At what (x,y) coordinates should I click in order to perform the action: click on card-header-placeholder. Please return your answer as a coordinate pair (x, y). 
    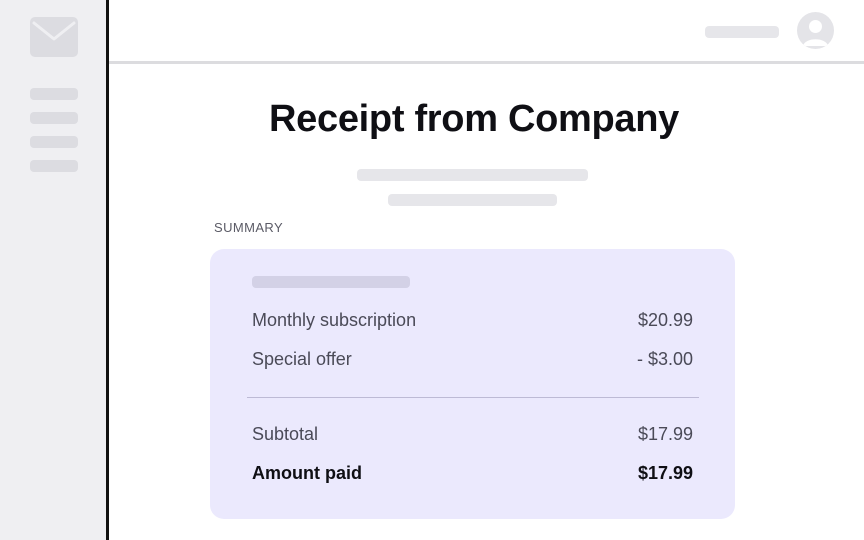
    Looking at the image, I should click on (331, 282).